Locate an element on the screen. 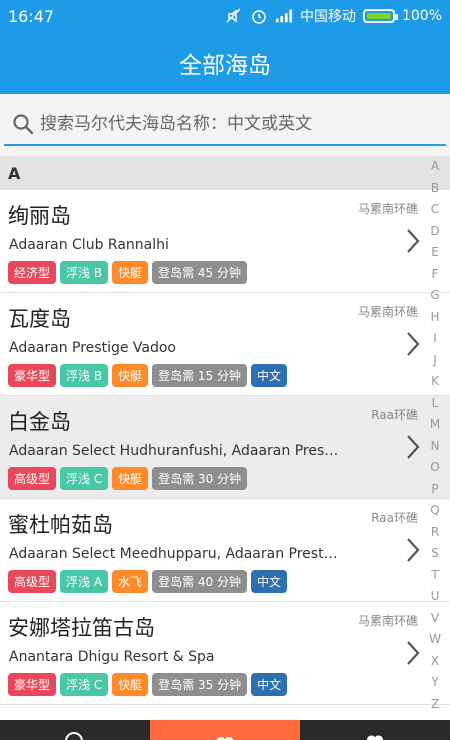 This screenshot has width=450, height=740. search-box is located at coordinates (225, 125).